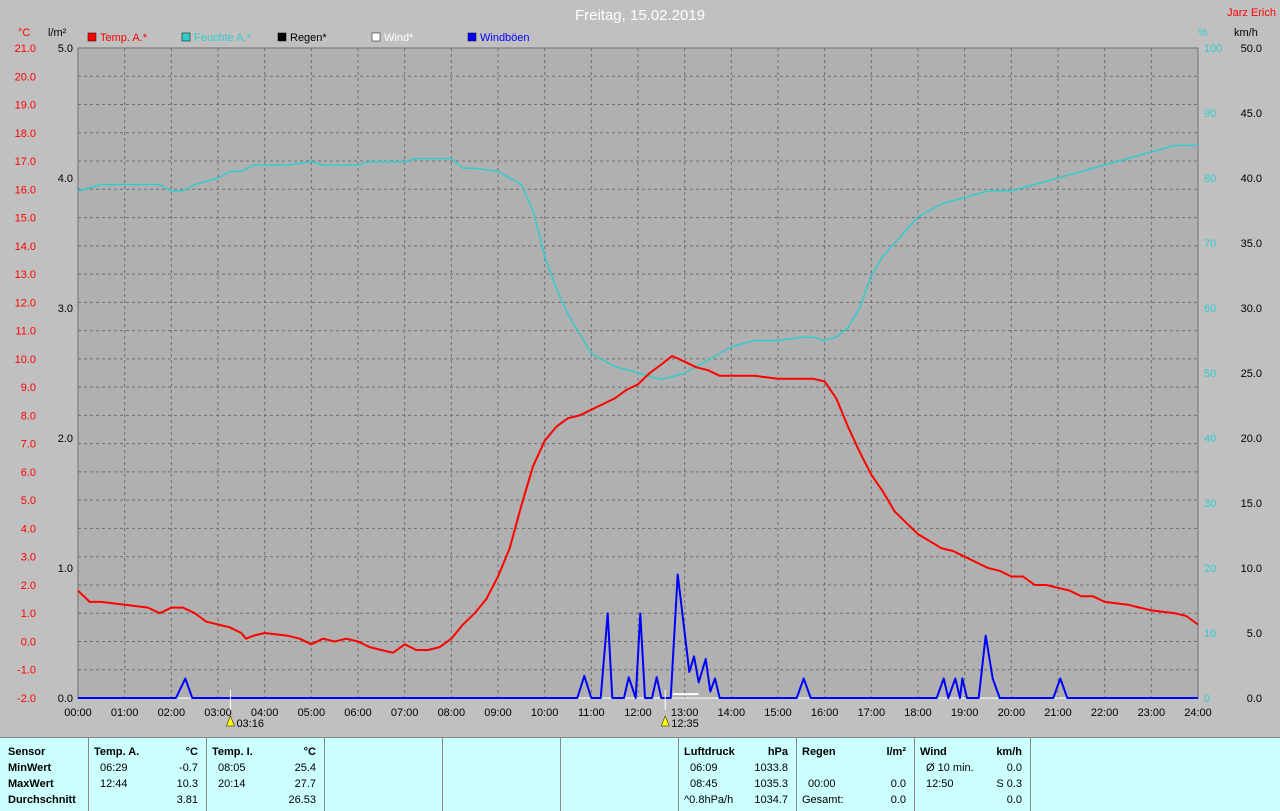 The image size is (1280, 811). I want to click on wind-tick-label: 35.0, so click(1251, 244).